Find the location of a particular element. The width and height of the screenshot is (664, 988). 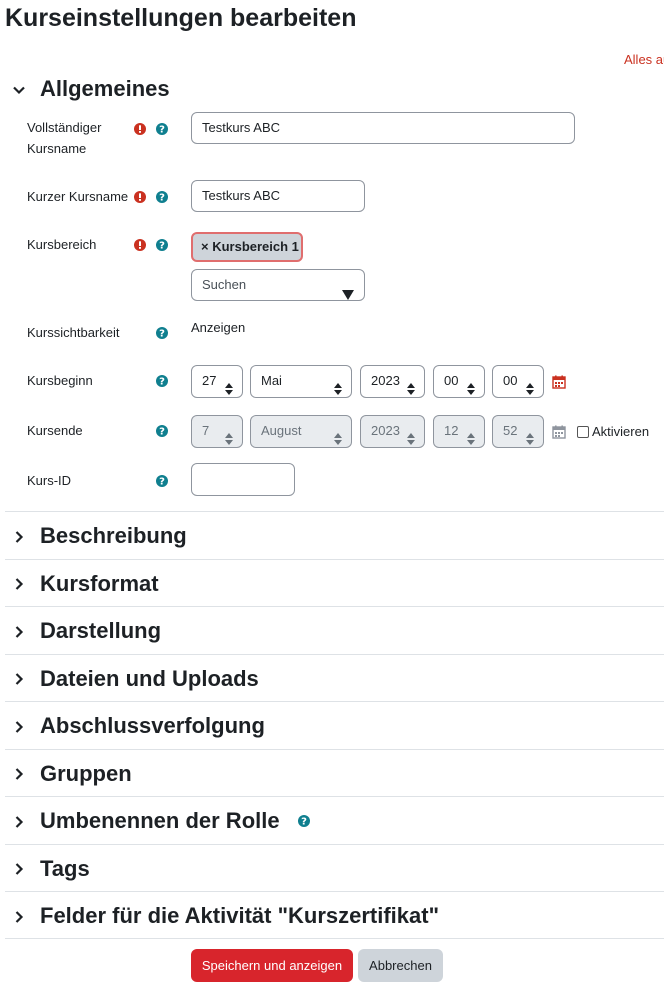

chevron-down-icon is located at coordinates (19, 90).